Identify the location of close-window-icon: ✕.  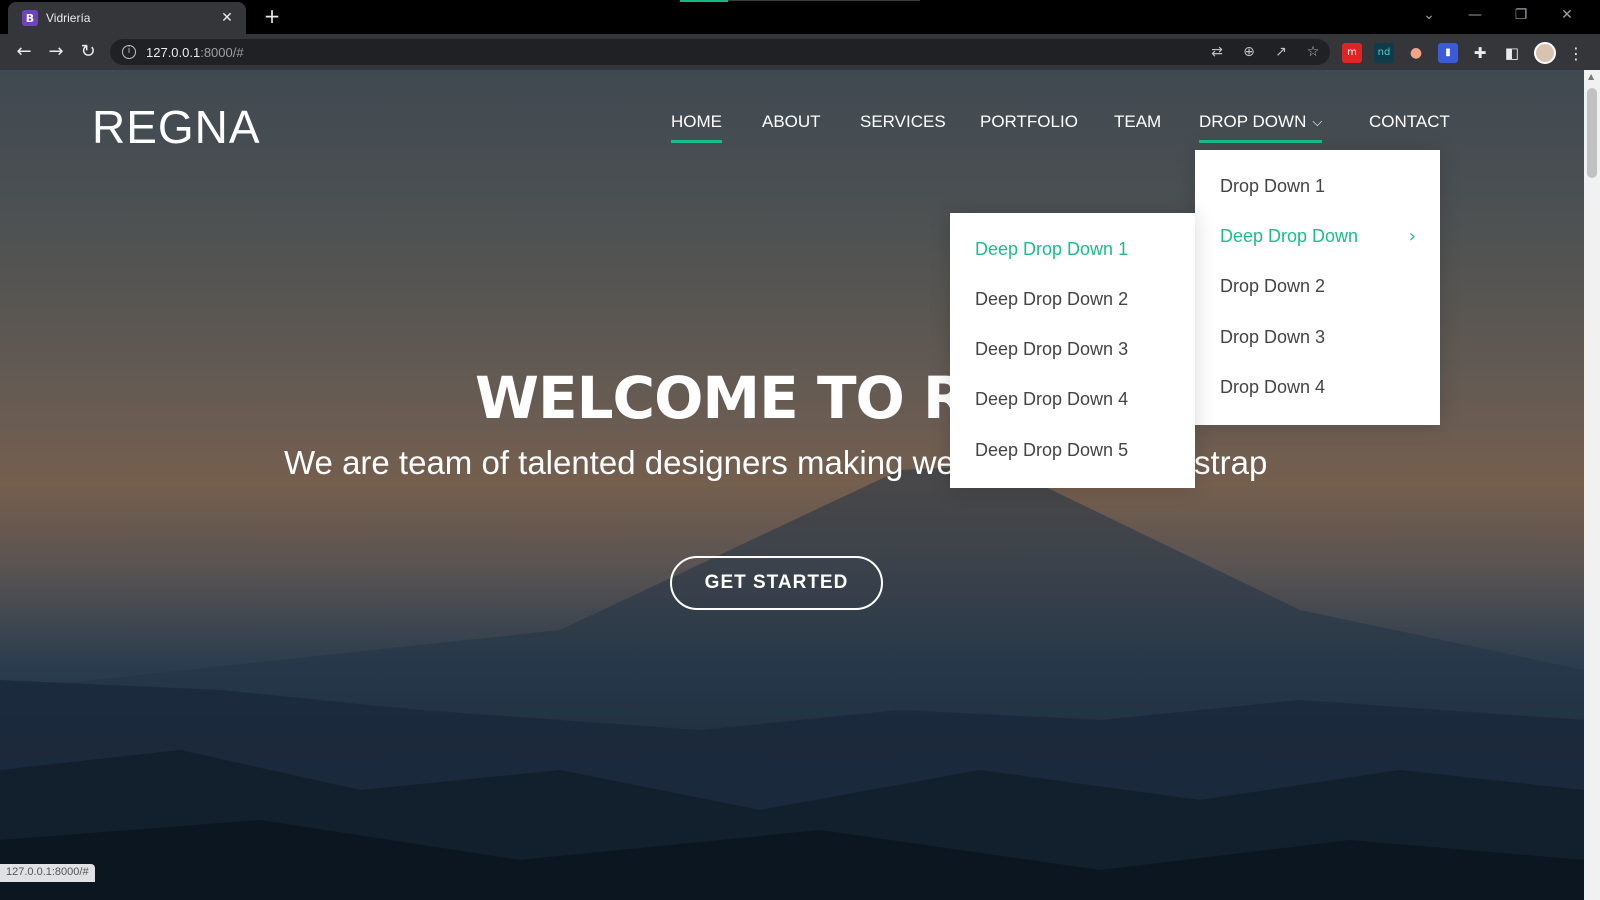
(1567, 15).